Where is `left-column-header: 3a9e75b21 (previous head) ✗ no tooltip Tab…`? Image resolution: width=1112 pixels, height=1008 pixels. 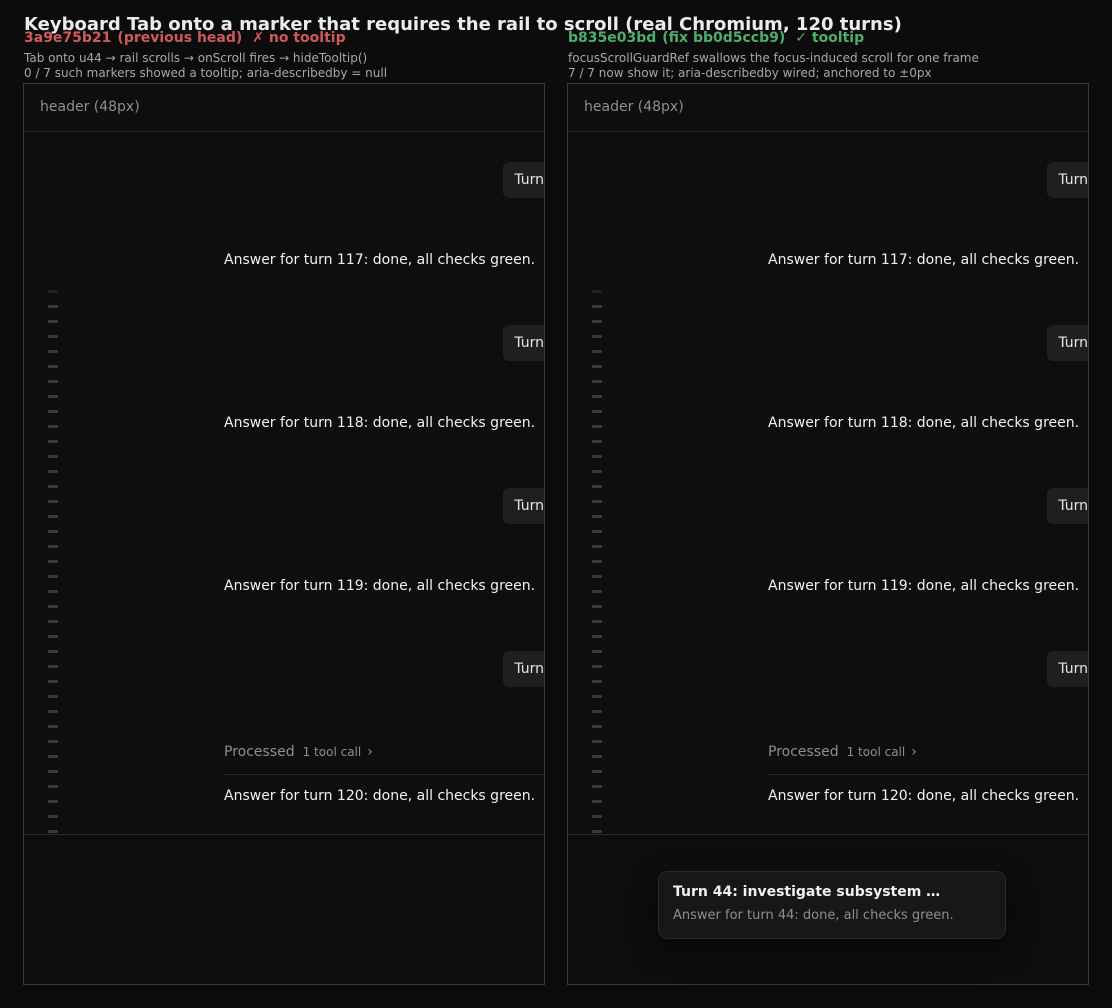
left-column-header: 3a9e75b21 (previous head) ✗ no tooltip Tab… is located at coordinates (285, 55).